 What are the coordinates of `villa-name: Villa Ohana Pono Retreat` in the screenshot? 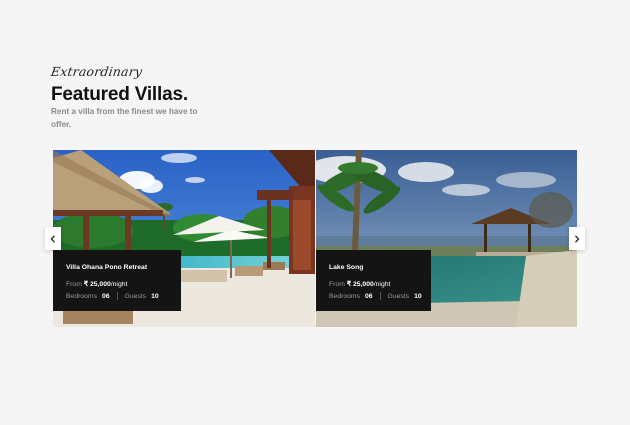 It's located at (106, 267).